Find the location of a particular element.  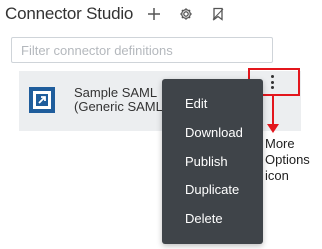

external-link-icon is located at coordinates (42, 100).